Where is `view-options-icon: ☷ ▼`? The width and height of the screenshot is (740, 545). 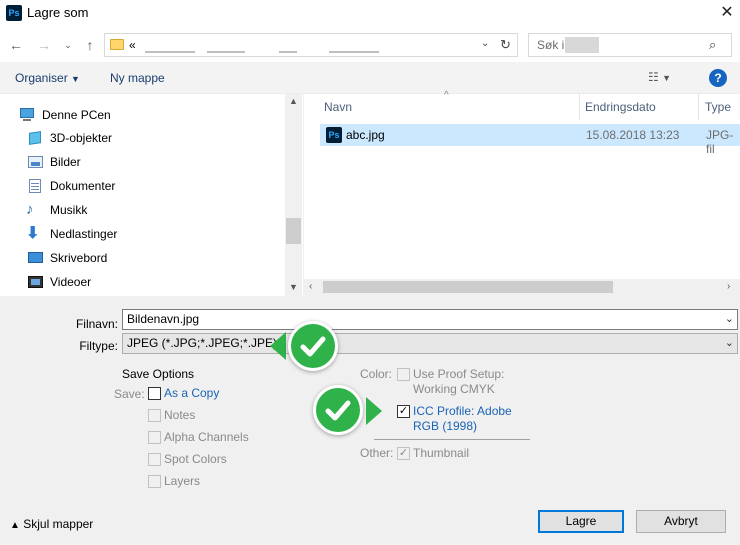
view-options-icon: ☷ ▼ is located at coordinates (659, 77).